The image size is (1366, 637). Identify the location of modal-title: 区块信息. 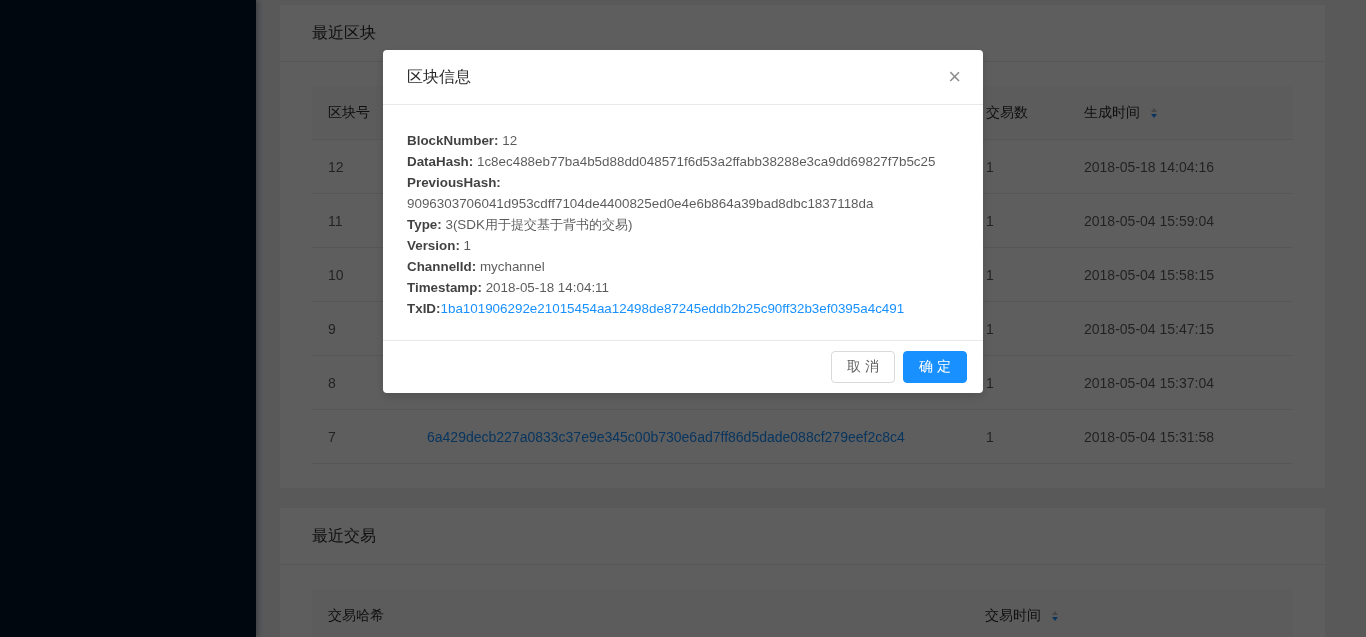
(439, 76).